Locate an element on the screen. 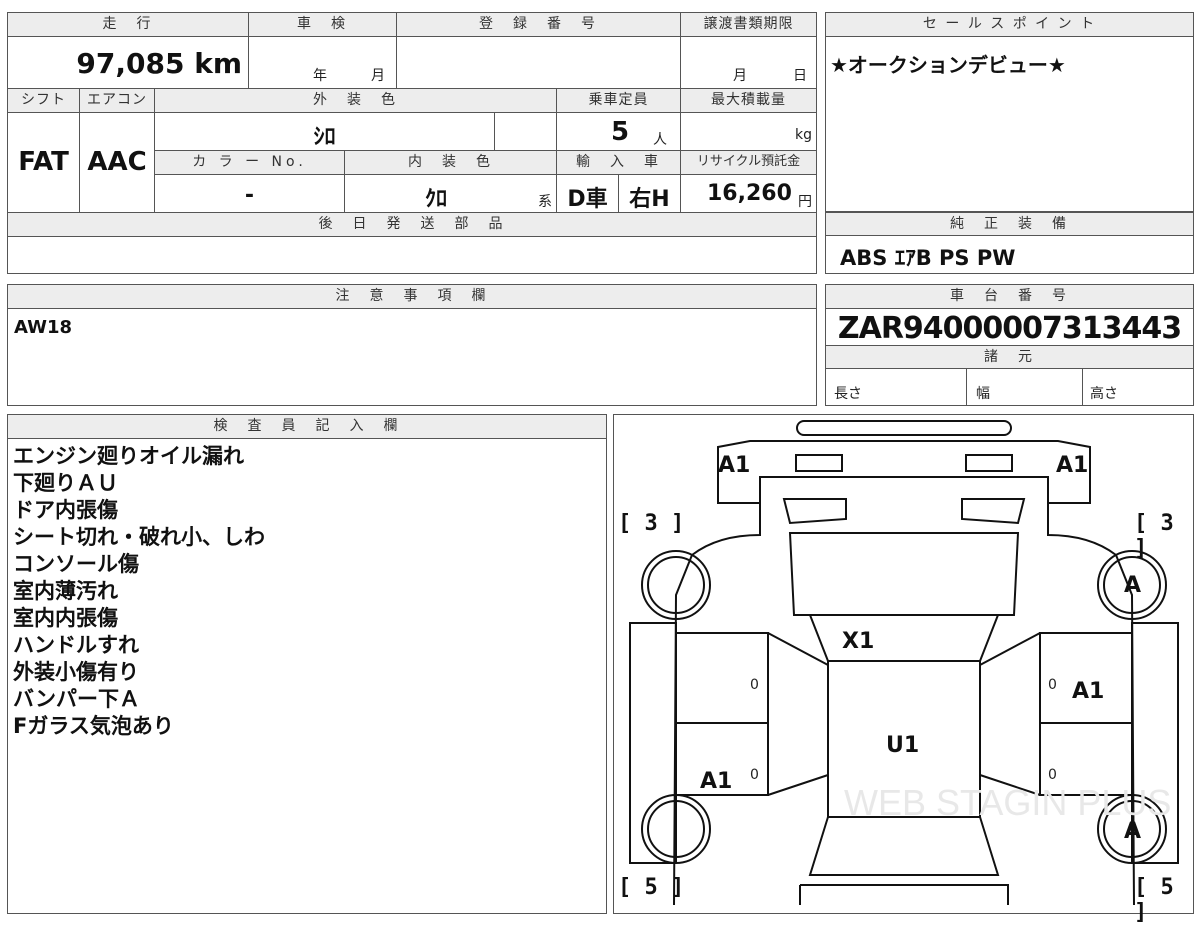  tread-rear-right: [ 5 ] is located at coordinates (1154, 900).